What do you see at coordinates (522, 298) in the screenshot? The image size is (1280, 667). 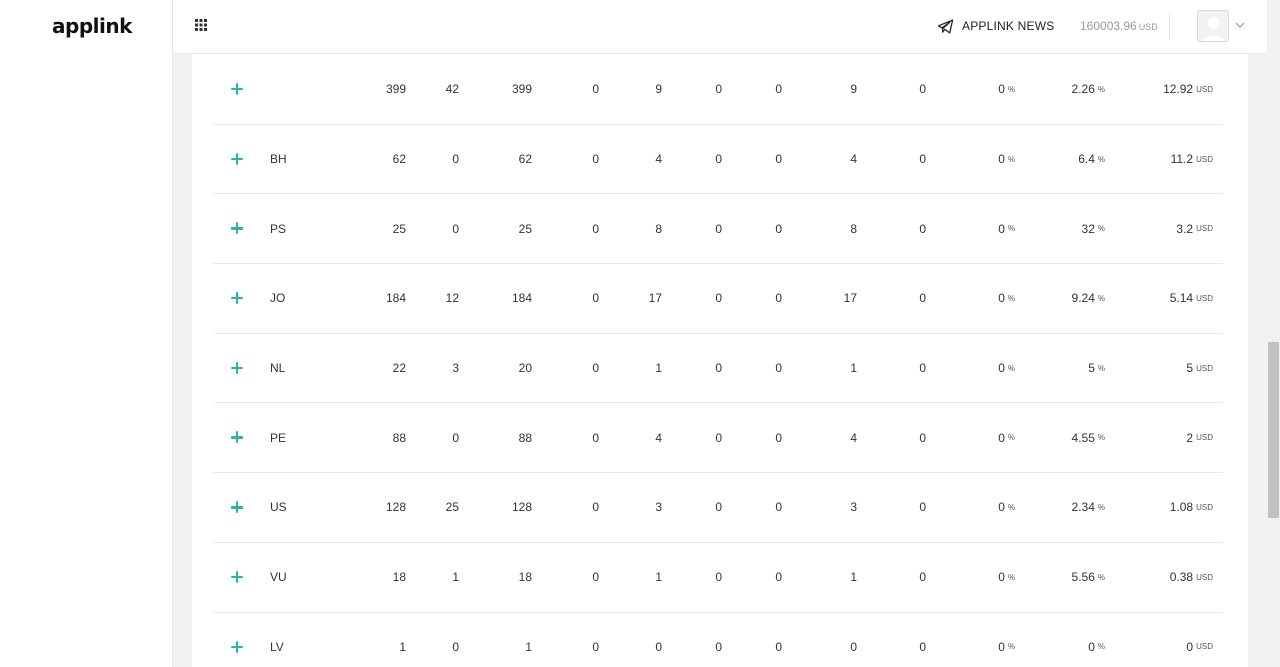 I see `cell-c3: 184` at bounding box center [522, 298].